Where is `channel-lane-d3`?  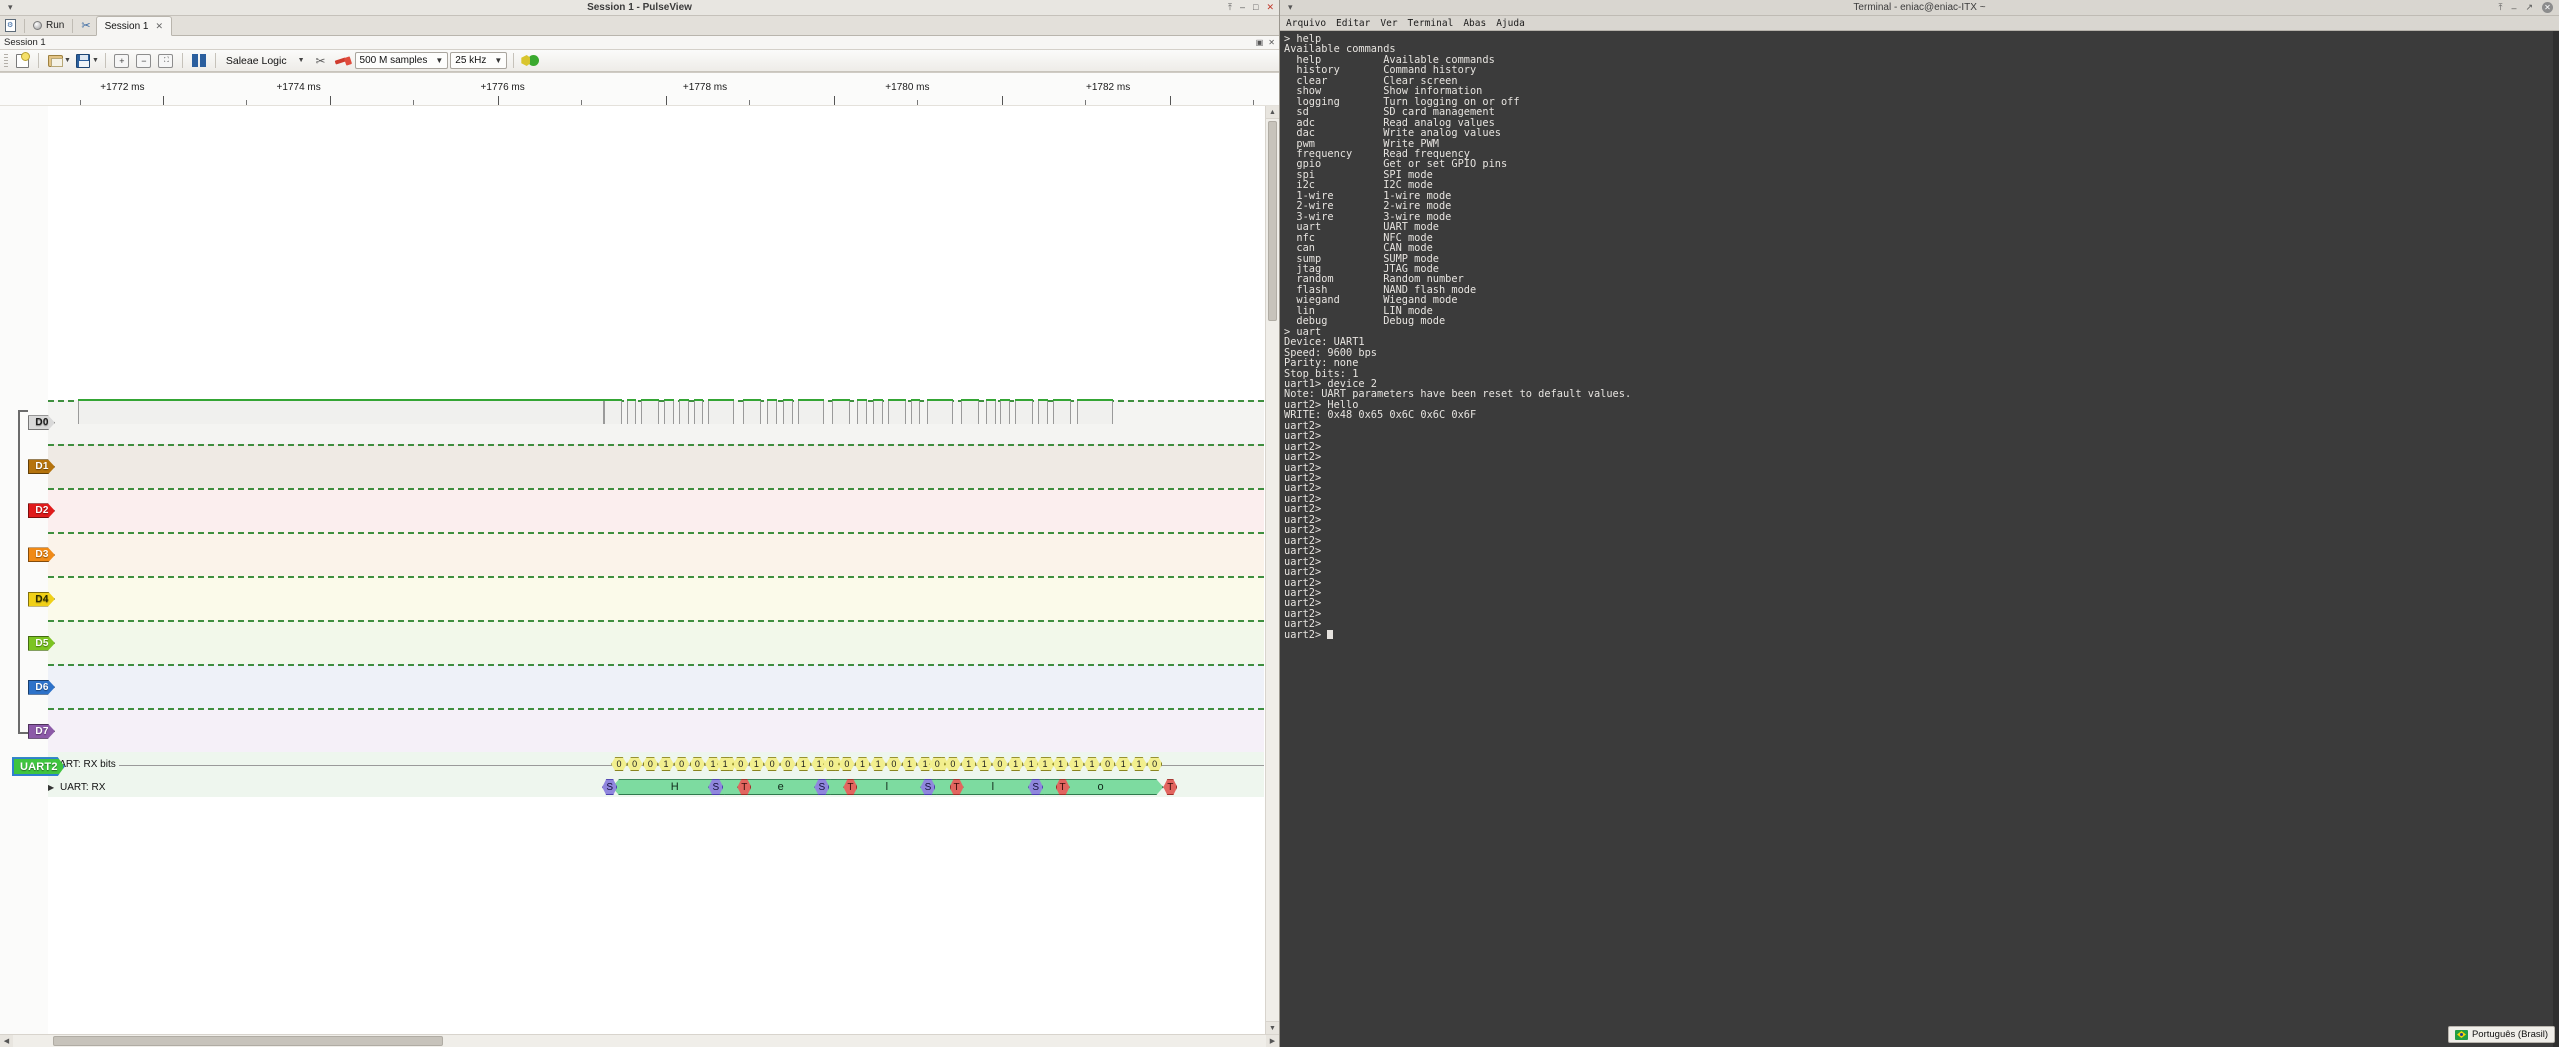 channel-lane-d3 is located at coordinates (656, 553).